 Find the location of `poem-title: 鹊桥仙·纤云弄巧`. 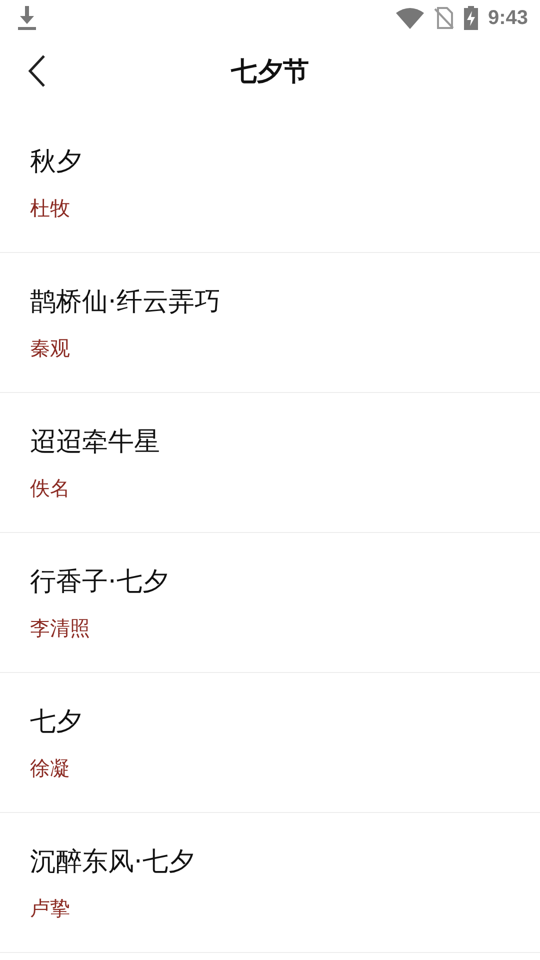

poem-title: 鹊桥仙·纤云弄巧 is located at coordinates (125, 302).